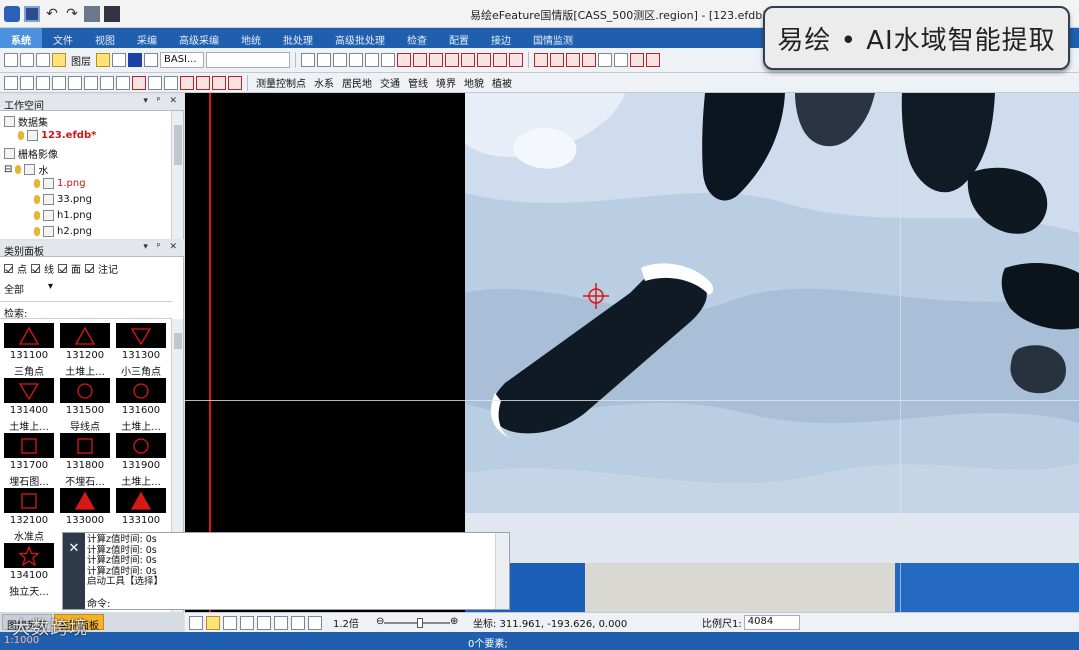 This screenshot has width=1079, height=650. I want to click on tree-item-file: h1.png, so click(63, 215).